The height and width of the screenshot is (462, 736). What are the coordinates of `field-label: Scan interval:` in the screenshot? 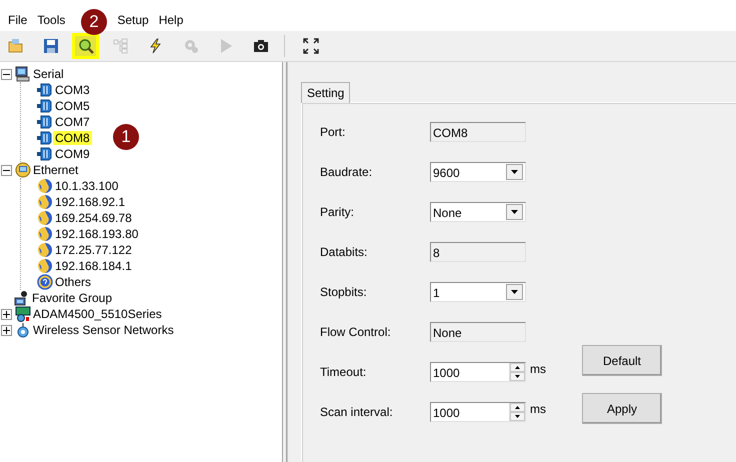 It's located at (357, 411).